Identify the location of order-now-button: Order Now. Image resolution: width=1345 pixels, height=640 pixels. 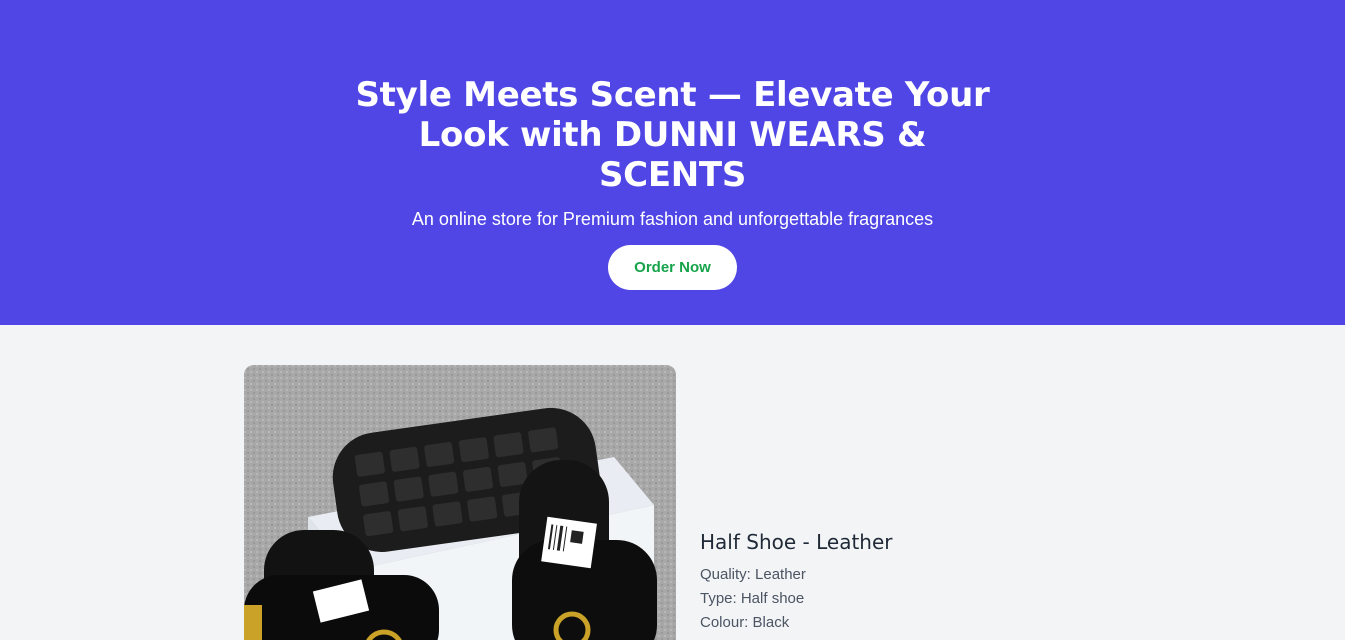
(672, 267).